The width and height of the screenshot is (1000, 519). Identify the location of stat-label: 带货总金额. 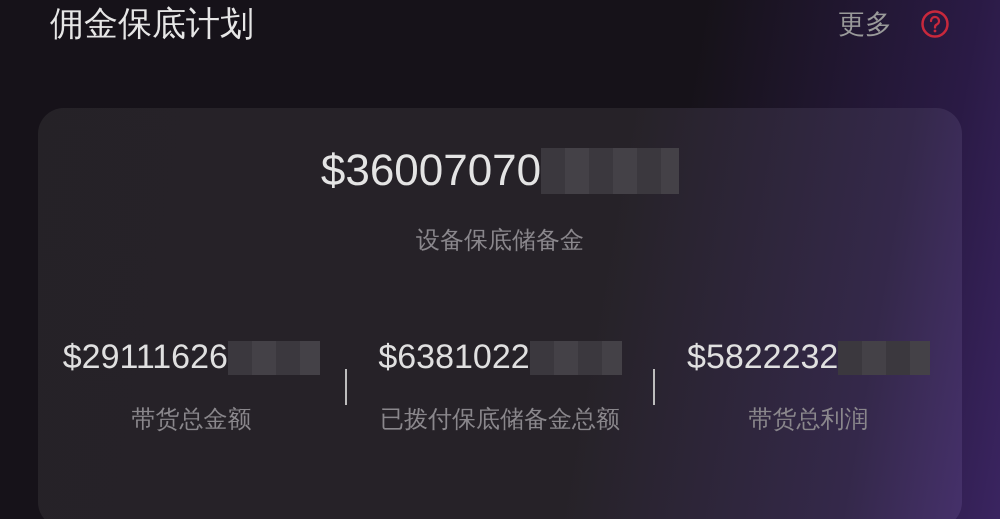
(191, 419).